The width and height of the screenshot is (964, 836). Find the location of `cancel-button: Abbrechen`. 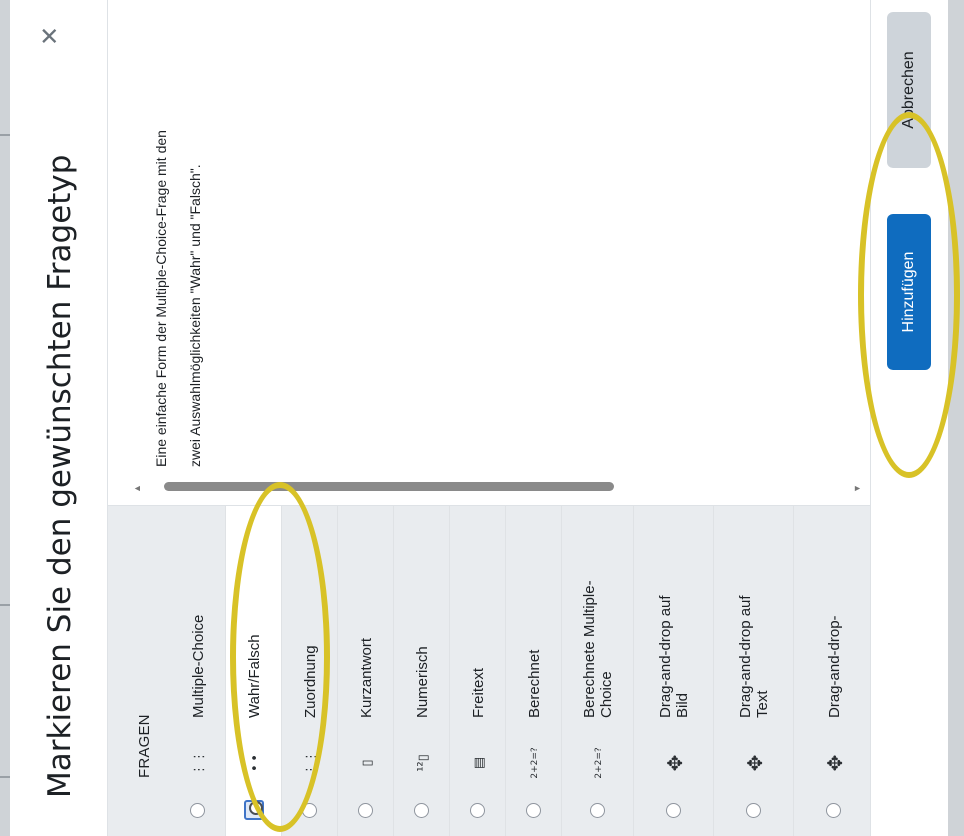

cancel-button: Abbrechen is located at coordinates (909, 90).